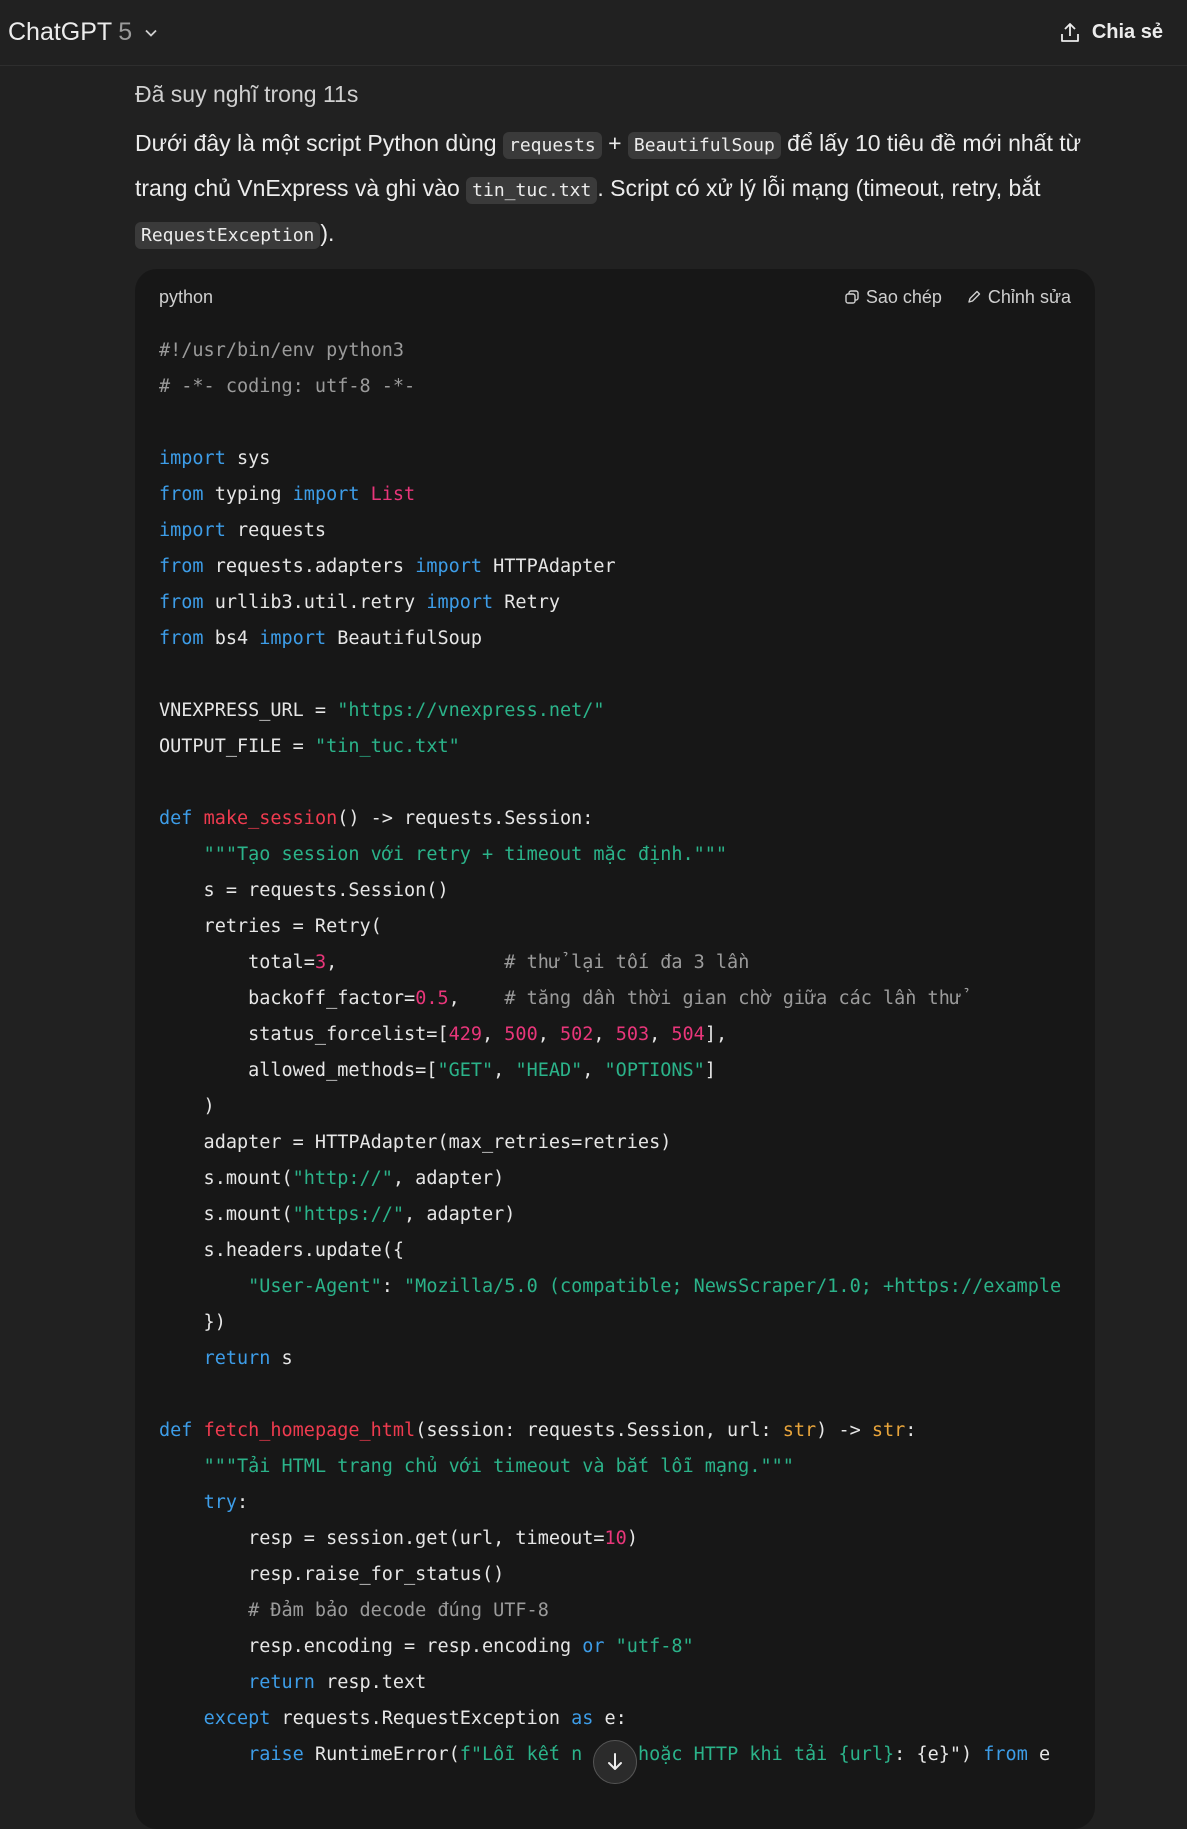 The image size is (1187, 1829). Describe the element at coordinates (309, 1430) in the screenshot. I see `code-token: fetch_homepage_html` at that location.